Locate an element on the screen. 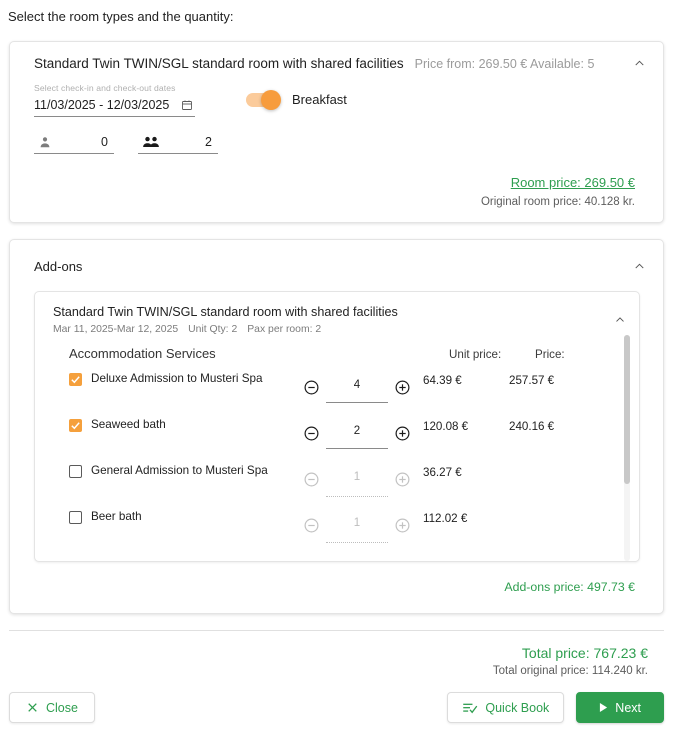  breakfast-toggle is located at coordinates (263, 99).